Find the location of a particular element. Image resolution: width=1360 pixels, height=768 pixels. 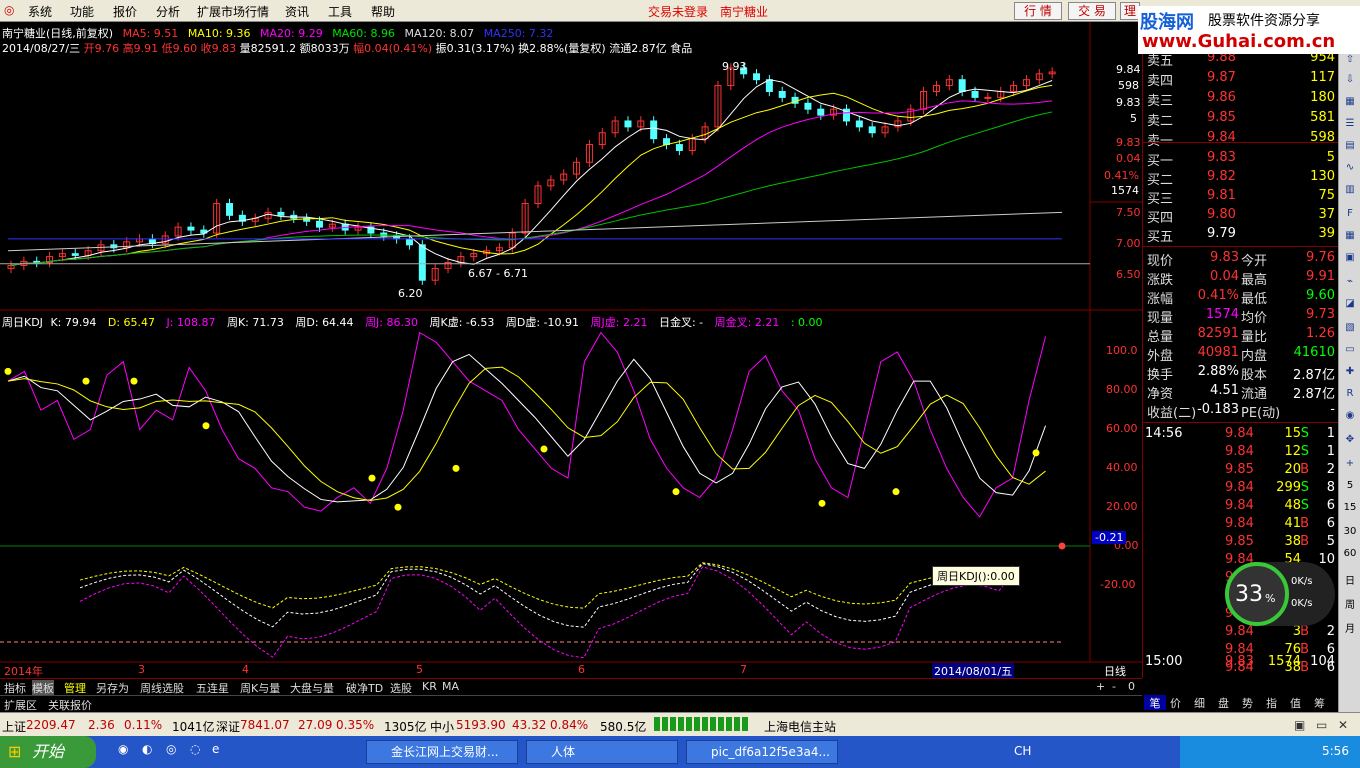

tab-save-as: 另存为 is located at coordinates (112, 688).